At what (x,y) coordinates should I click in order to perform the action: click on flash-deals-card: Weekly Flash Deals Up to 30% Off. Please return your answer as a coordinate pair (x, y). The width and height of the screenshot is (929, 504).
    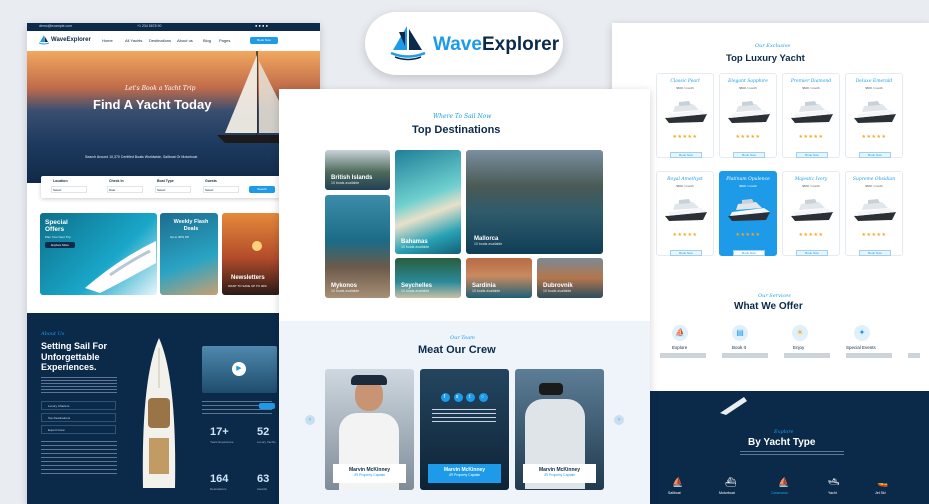
    Looking at the image, I should click on (189, 254).